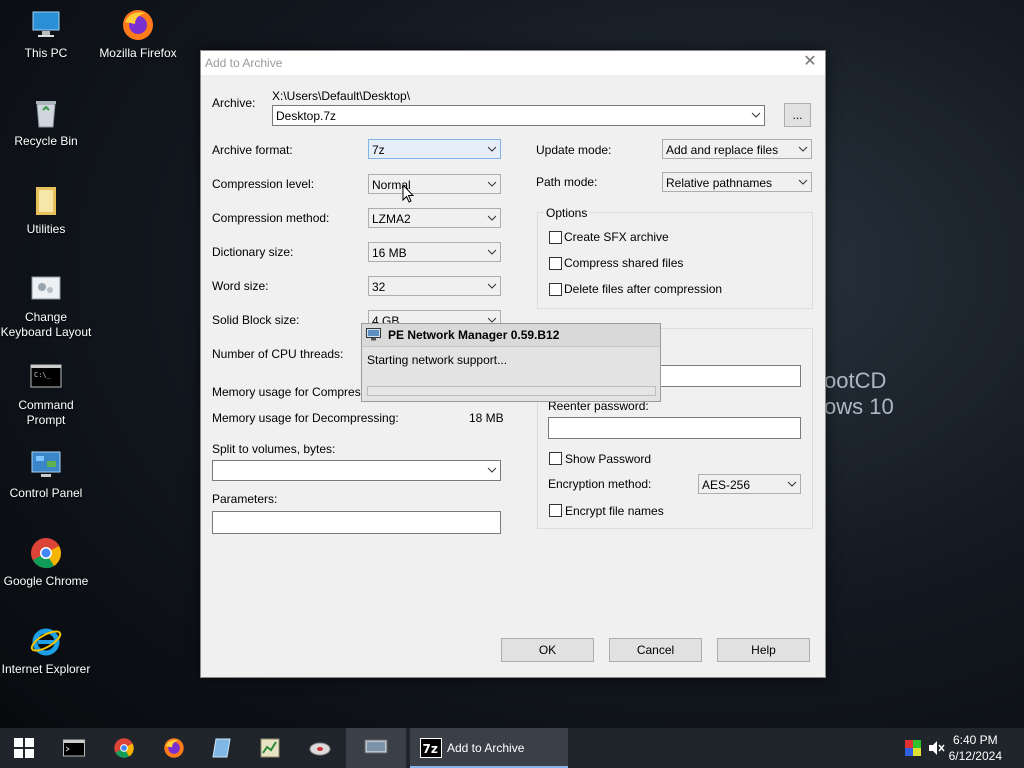  I want to click on desktop-icon-command-prompt: C:\_ Command Prompt, so click(46, 394).